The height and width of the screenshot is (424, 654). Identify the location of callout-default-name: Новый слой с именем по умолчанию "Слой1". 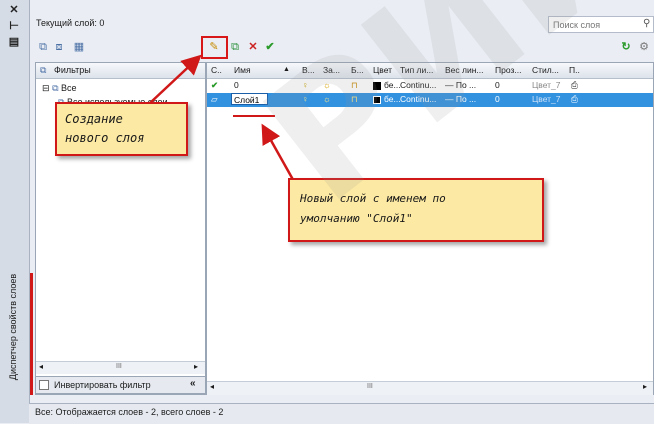
(416, 210).